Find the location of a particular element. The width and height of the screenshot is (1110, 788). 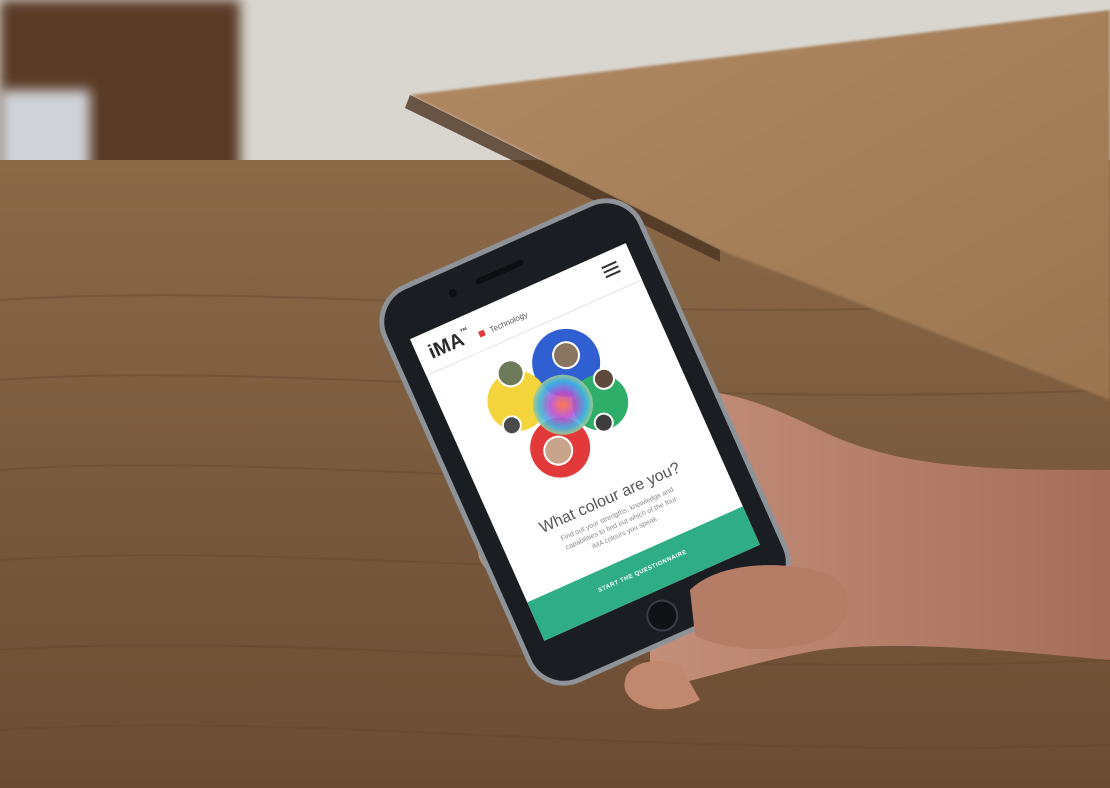

app-logo: iMA™ Technology is located at coordinates (478, 333).